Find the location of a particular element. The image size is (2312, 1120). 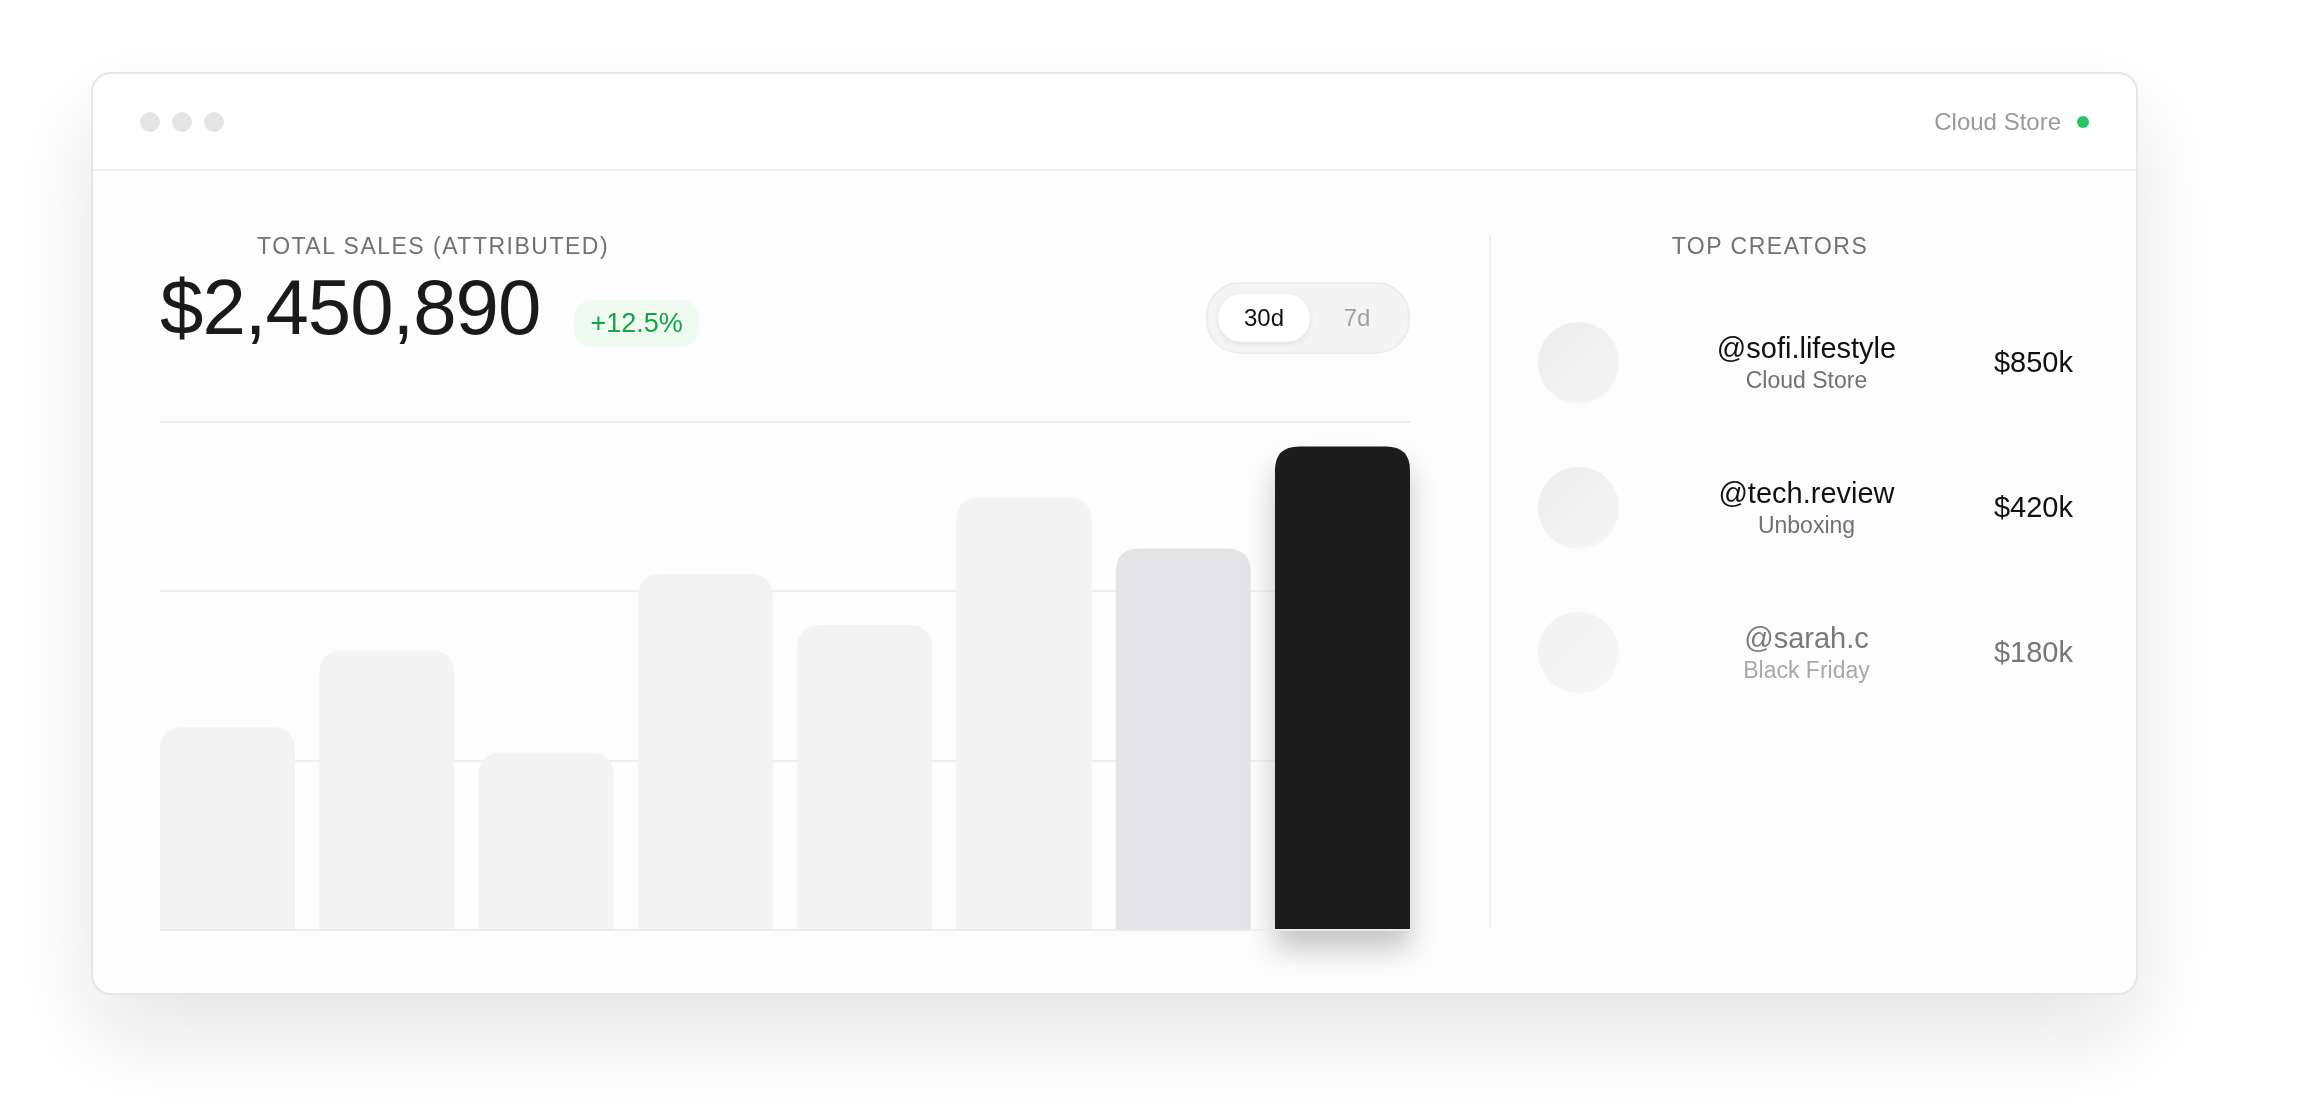

store-name: Cloud Store is located at coordinates (1997, 121).